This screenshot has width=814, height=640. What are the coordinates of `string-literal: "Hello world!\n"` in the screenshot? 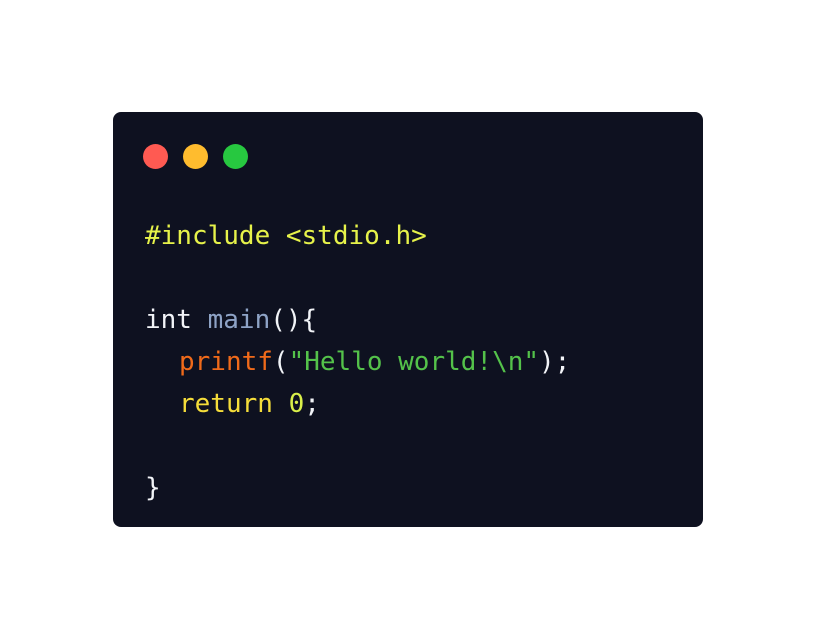 It's located at (414, 362).